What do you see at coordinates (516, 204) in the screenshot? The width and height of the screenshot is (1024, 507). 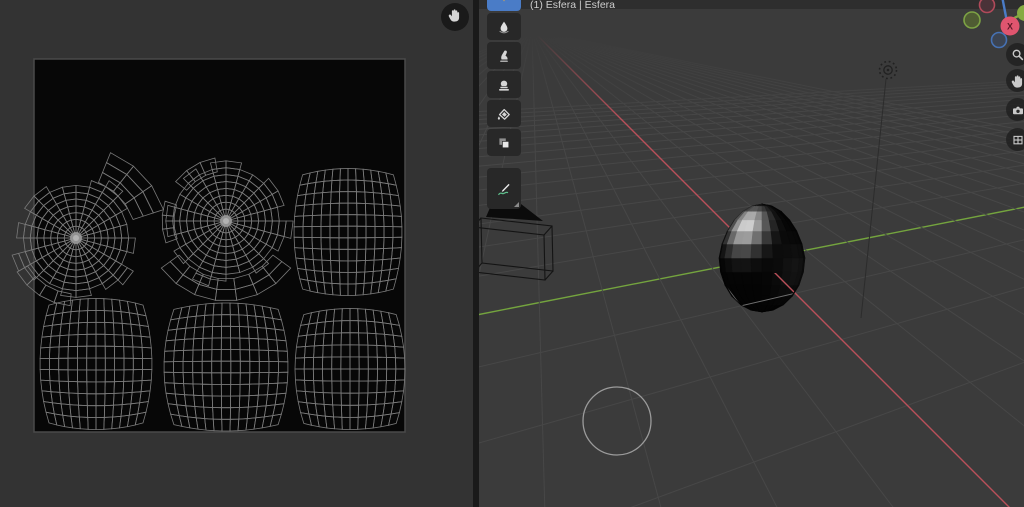 I see `subtool-indicator` at bounding box center [516, 204].